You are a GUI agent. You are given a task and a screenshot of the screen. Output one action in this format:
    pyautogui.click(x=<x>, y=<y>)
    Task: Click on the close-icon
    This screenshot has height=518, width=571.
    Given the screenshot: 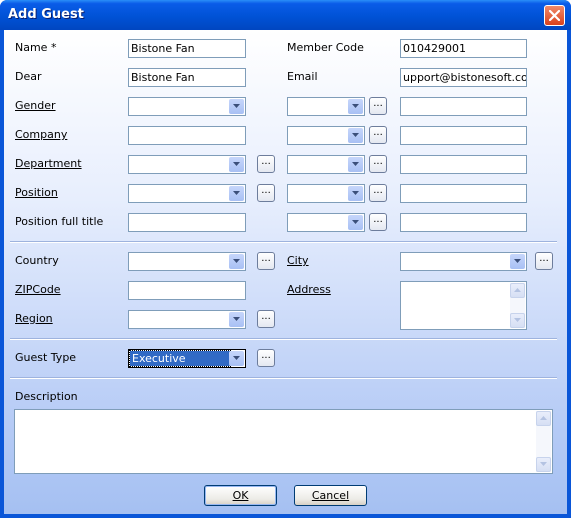 What is the action you would take?
    pyautogui.click(x=554, y=15)
    